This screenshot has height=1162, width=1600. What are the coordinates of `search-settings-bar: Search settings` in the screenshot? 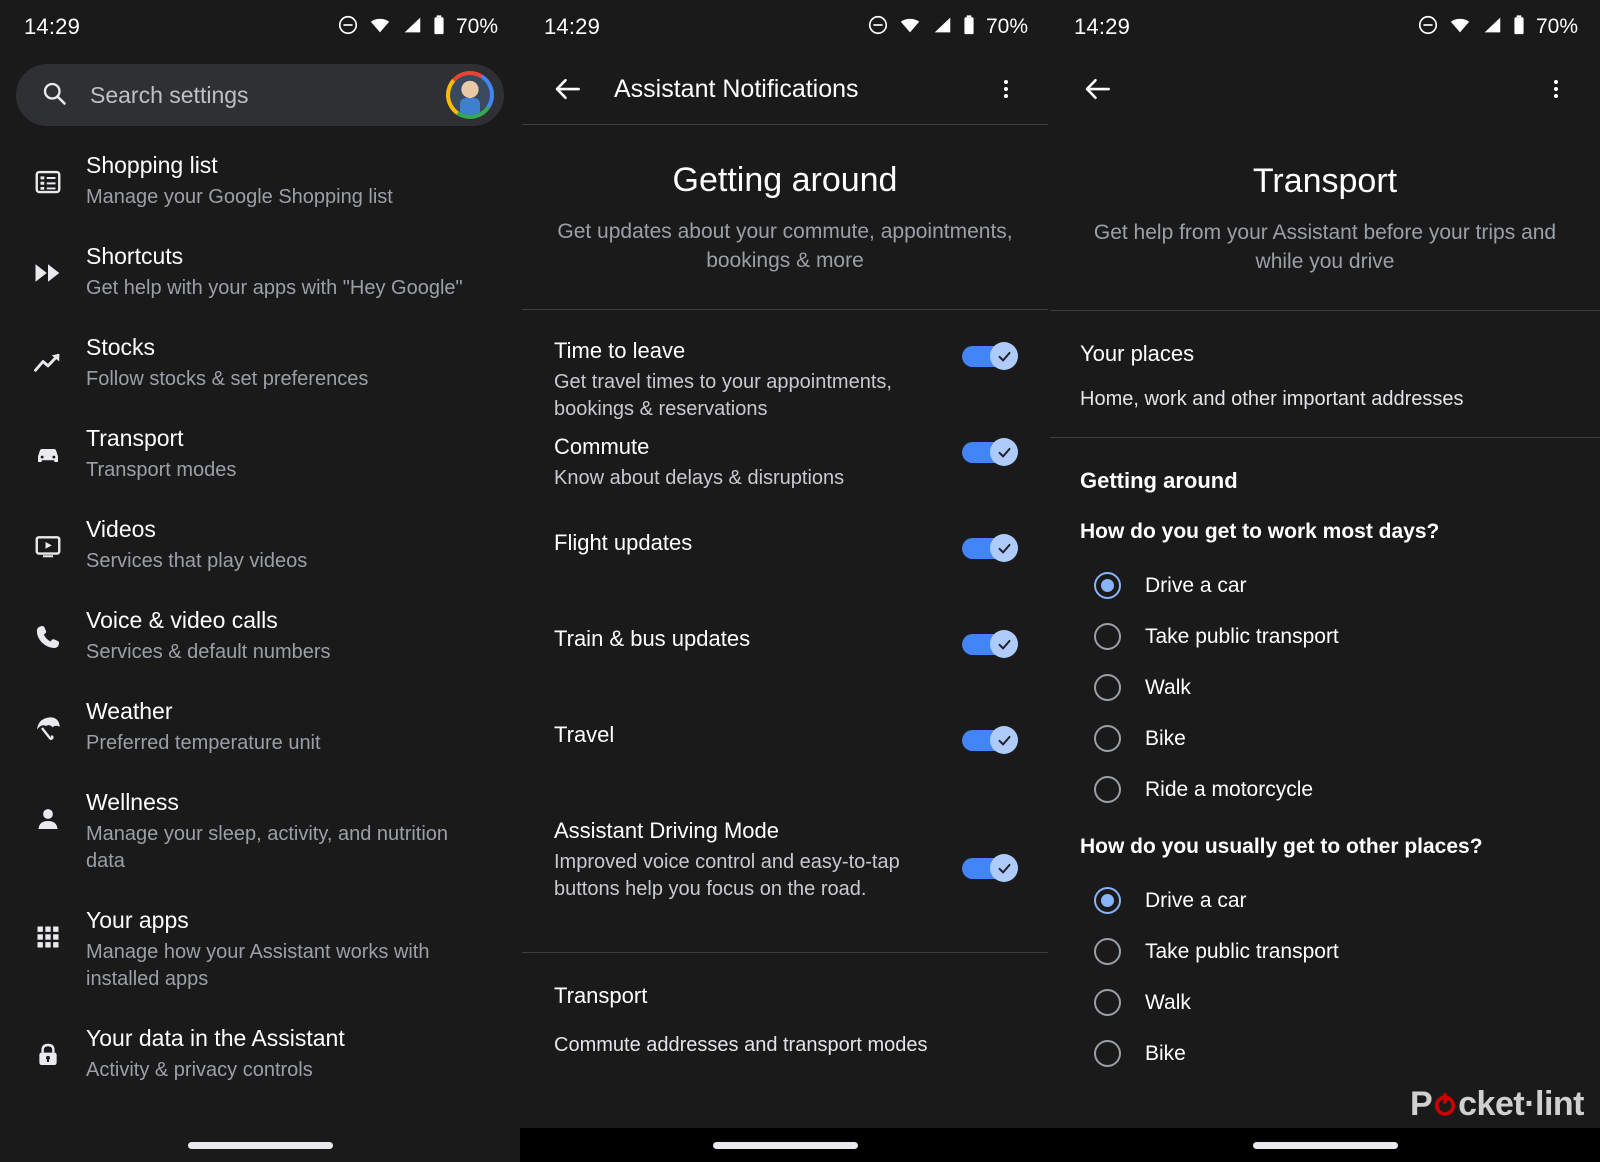 It's located at (260, 95).